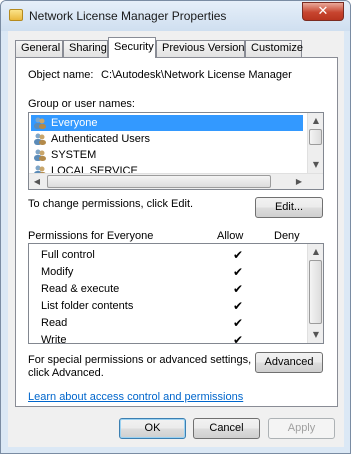 The width and height of the screenshot is (351, 454). What do you see at coordinates (287, 236) in the screenshot?
I see `deny-column-header: Deny` at bounding box center [287, 236].